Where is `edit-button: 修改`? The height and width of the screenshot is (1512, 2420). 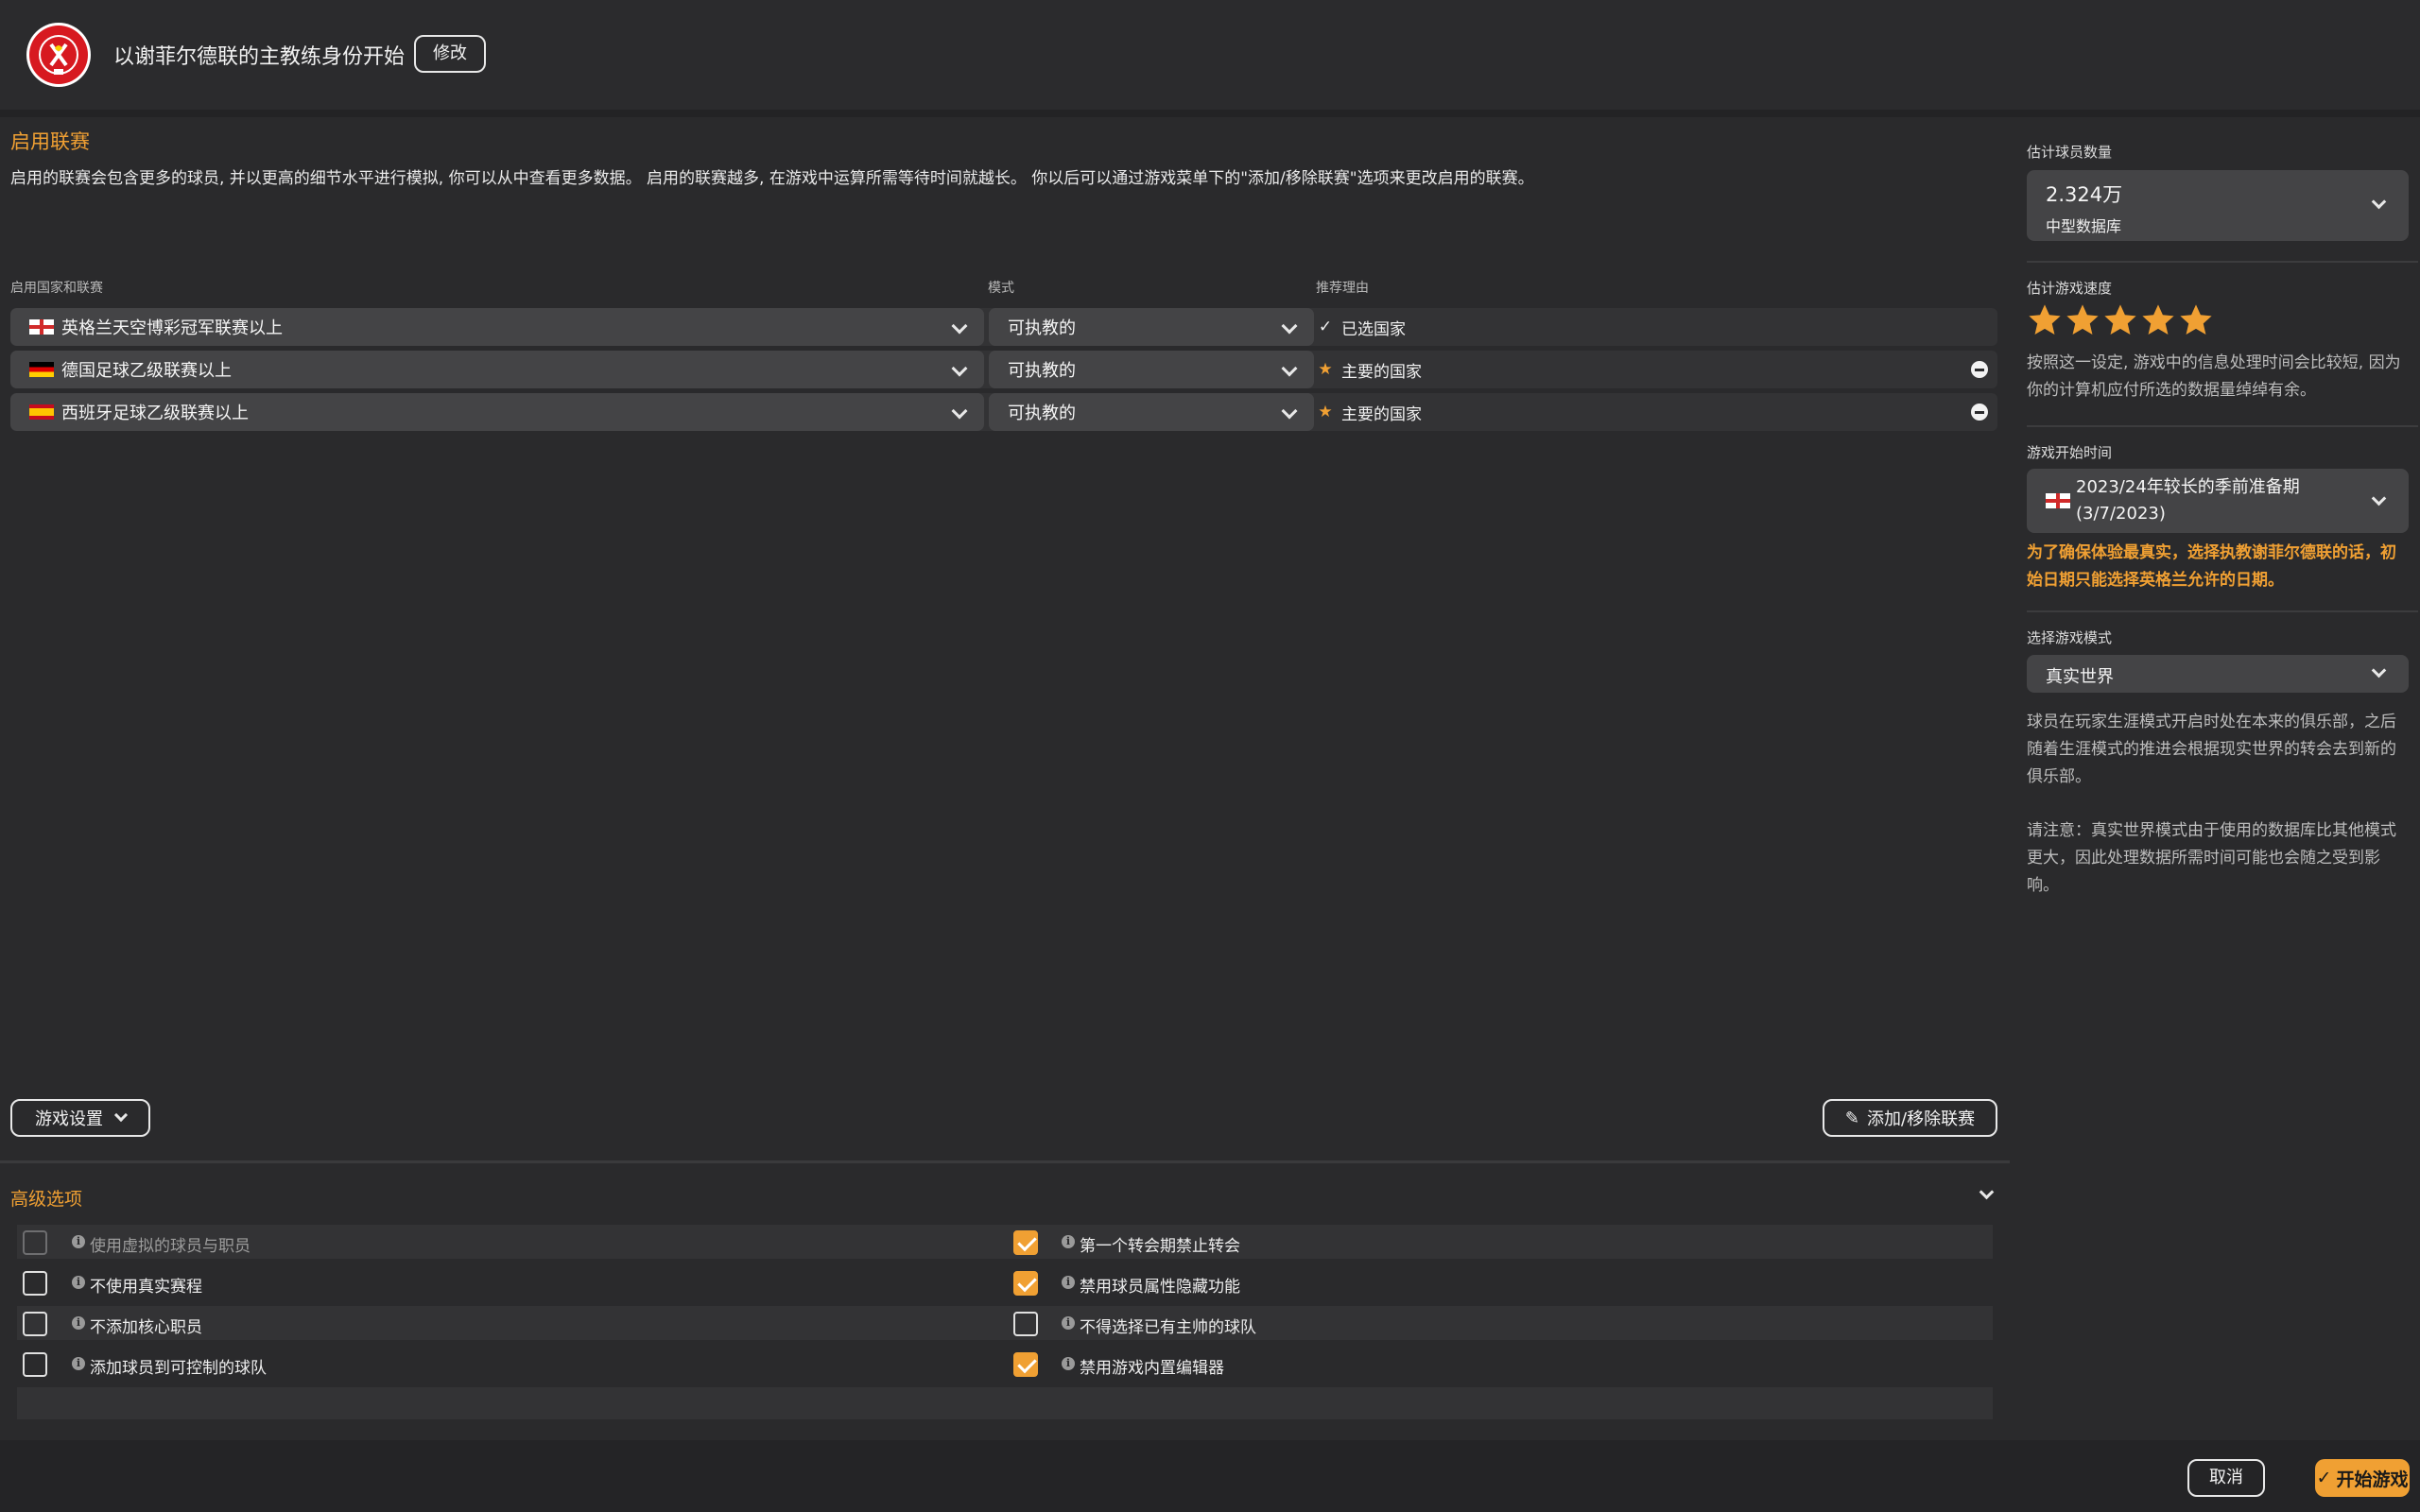 edit-button: 修改 is located at coordinates (450, 54).